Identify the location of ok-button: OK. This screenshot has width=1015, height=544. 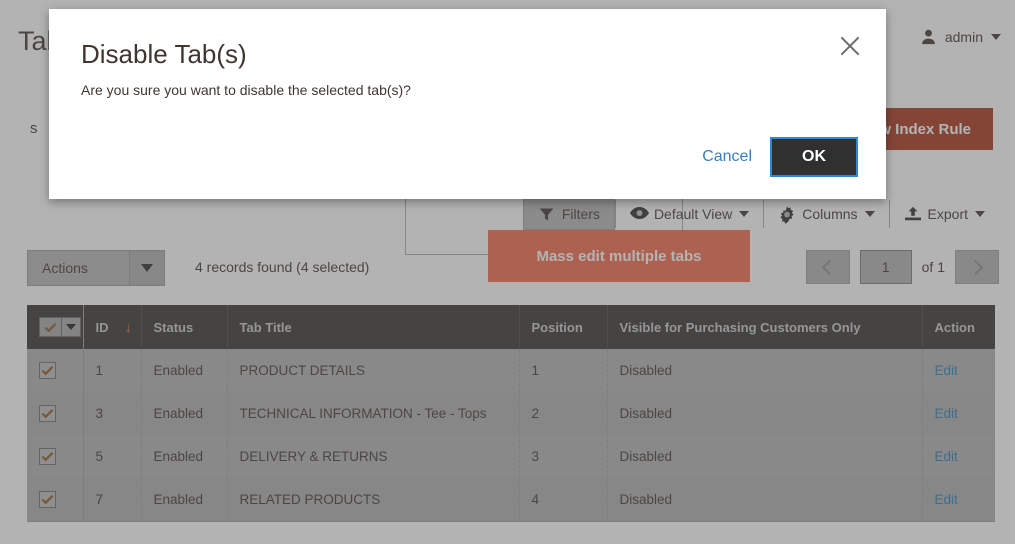
(814, 157).